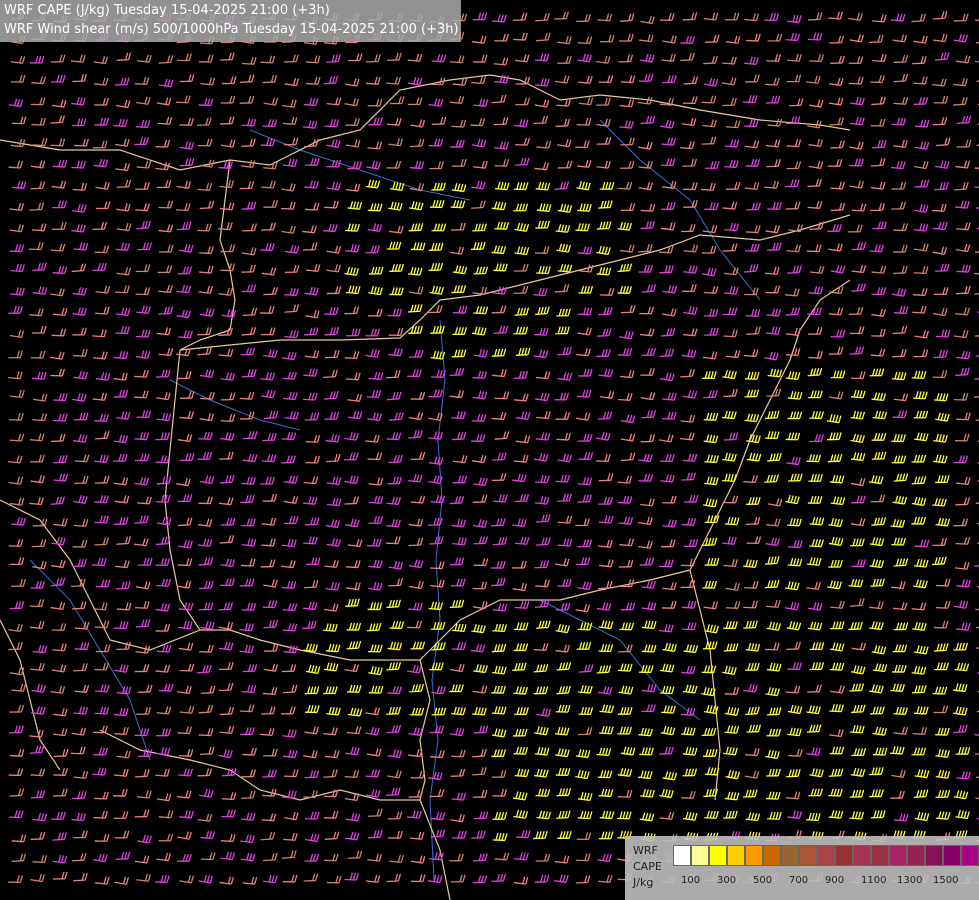 This screenshot has width=979, height=900. I want to click on legend-model: WRF, so click(645, 850).